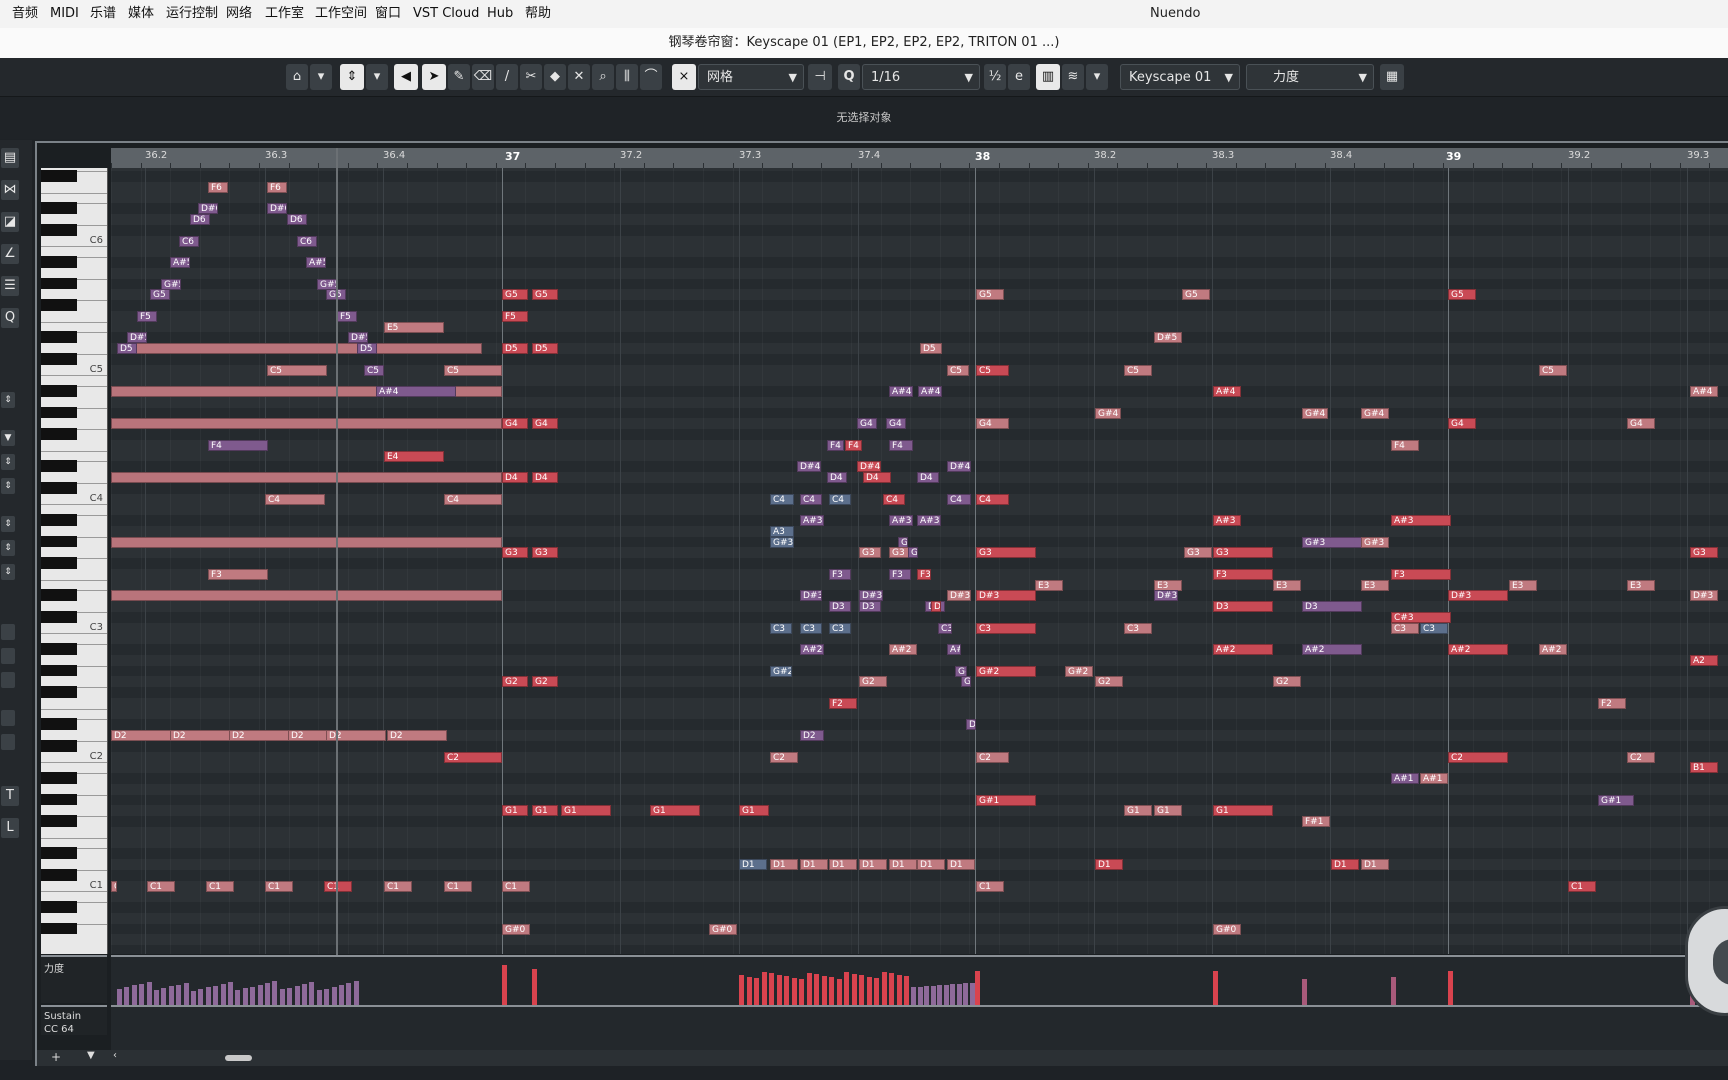  Describe the element at coordinates (603, 77) in the screenshot. I see `zoom-tool-icon: ⌕` at that location.